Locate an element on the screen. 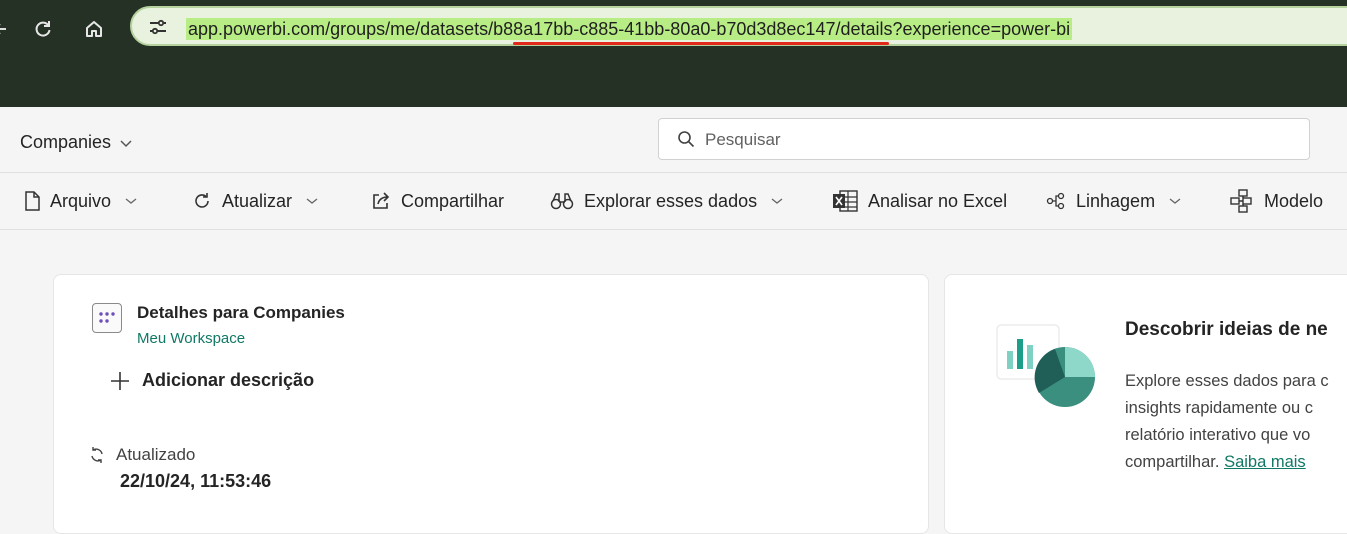  refresh-label: Atualizar is located at coordinates (257, 200).